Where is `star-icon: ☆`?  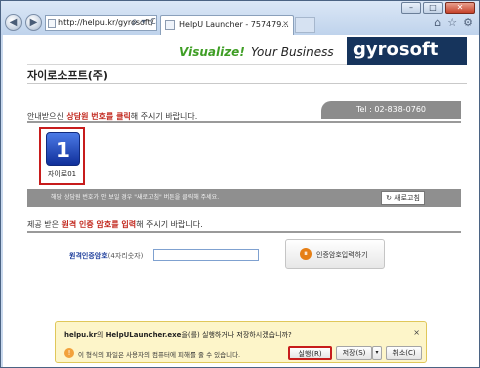 star-icon: ☆ is located at coordinates (452, 22).